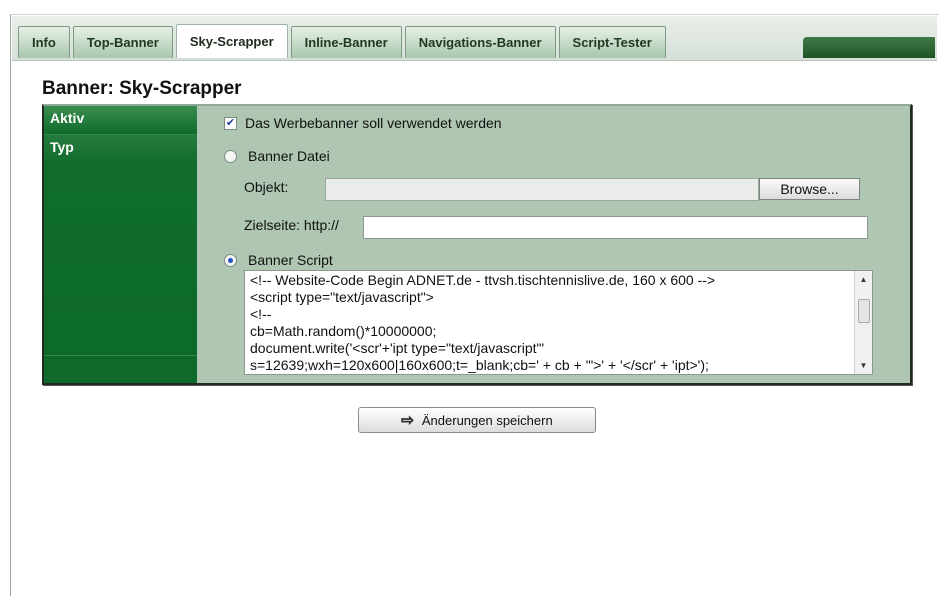  I want to click on tab-inline-banner: Inline-Banner, so click(346, 42).